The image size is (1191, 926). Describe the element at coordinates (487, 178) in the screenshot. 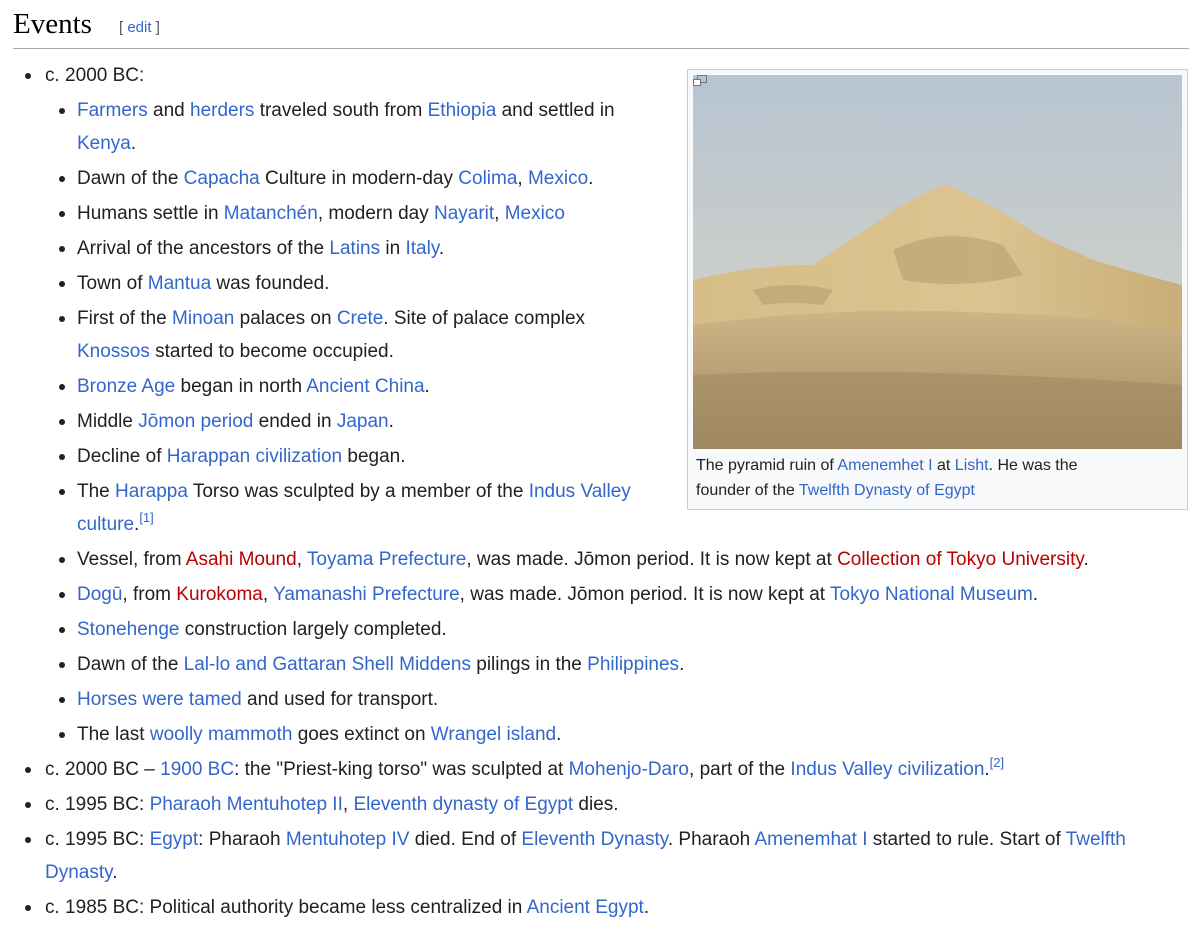

I see `article-link: Colima` at that location.